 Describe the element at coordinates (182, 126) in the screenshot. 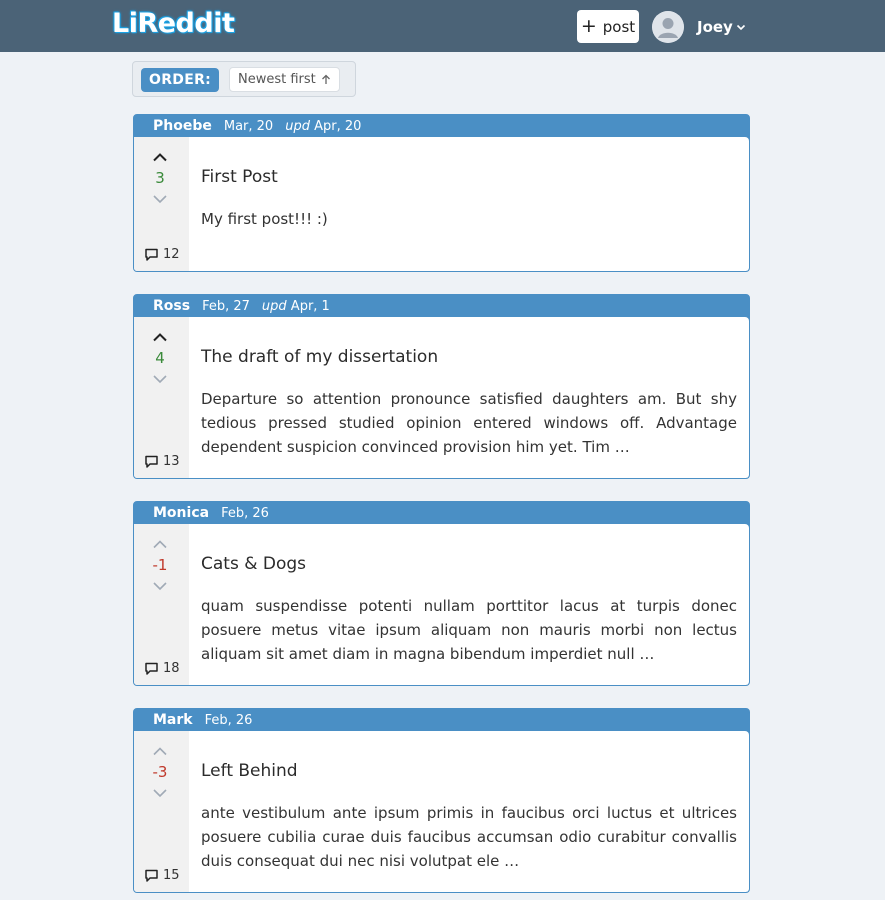

I see `post-author: Phoebe` at that location.